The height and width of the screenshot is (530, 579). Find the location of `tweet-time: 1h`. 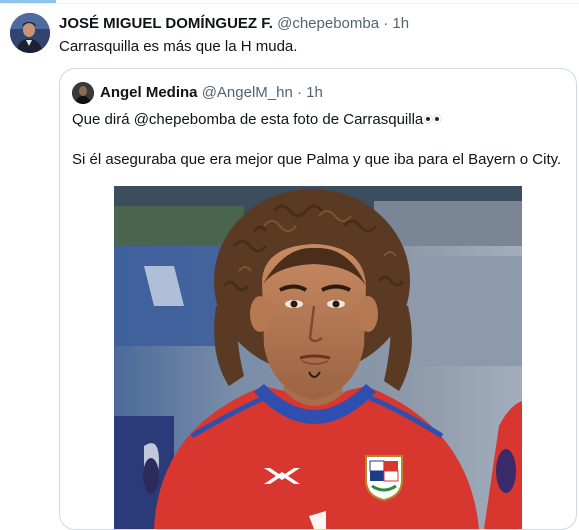

tweet-time: 1h is located at coordinates (400, 23).